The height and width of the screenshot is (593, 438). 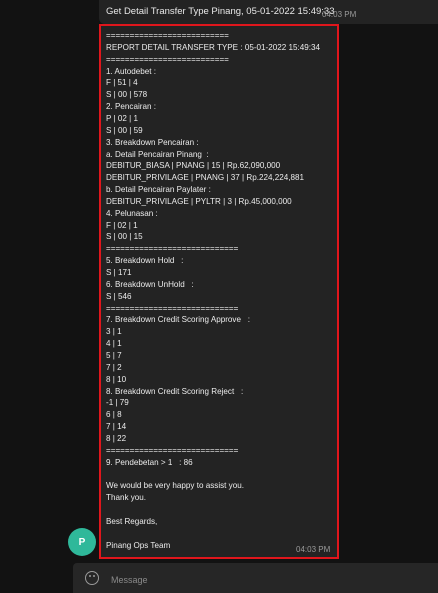 What do you see at coordinates (157, 154) in the screenshot?
I see `report-line: a. Detail Pencairan Pinang :` at bounding box center [157, 154].